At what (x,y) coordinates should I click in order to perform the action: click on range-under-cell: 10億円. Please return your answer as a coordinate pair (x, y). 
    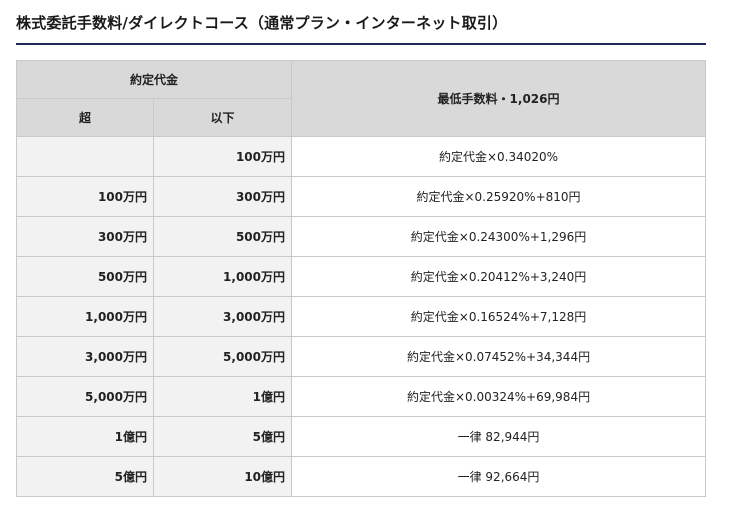
    Looking at the image, I should click on (222, 476).